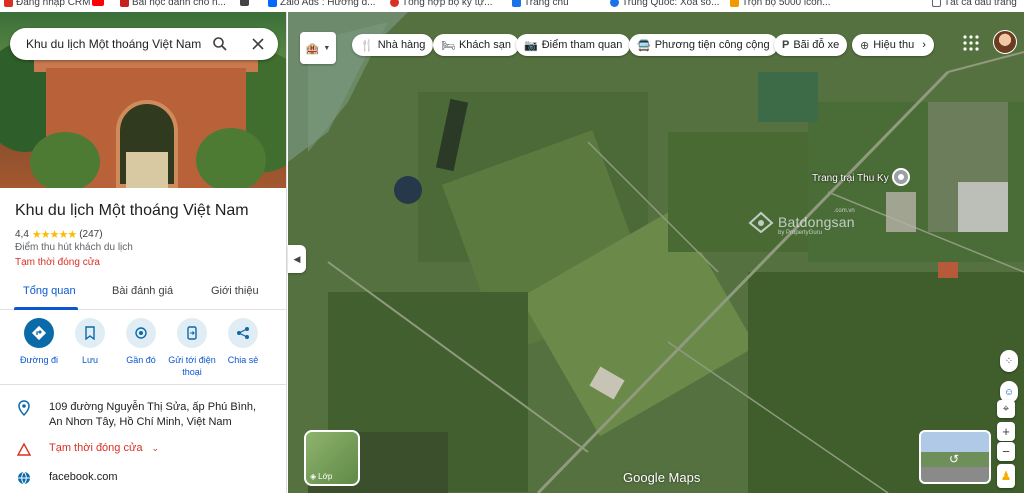 The image size is (1024, 493). What do you see at coordinates (448, 45) in the screenshot?
I see `hotel-icon: 🛏` at bounding box center [448, 45].